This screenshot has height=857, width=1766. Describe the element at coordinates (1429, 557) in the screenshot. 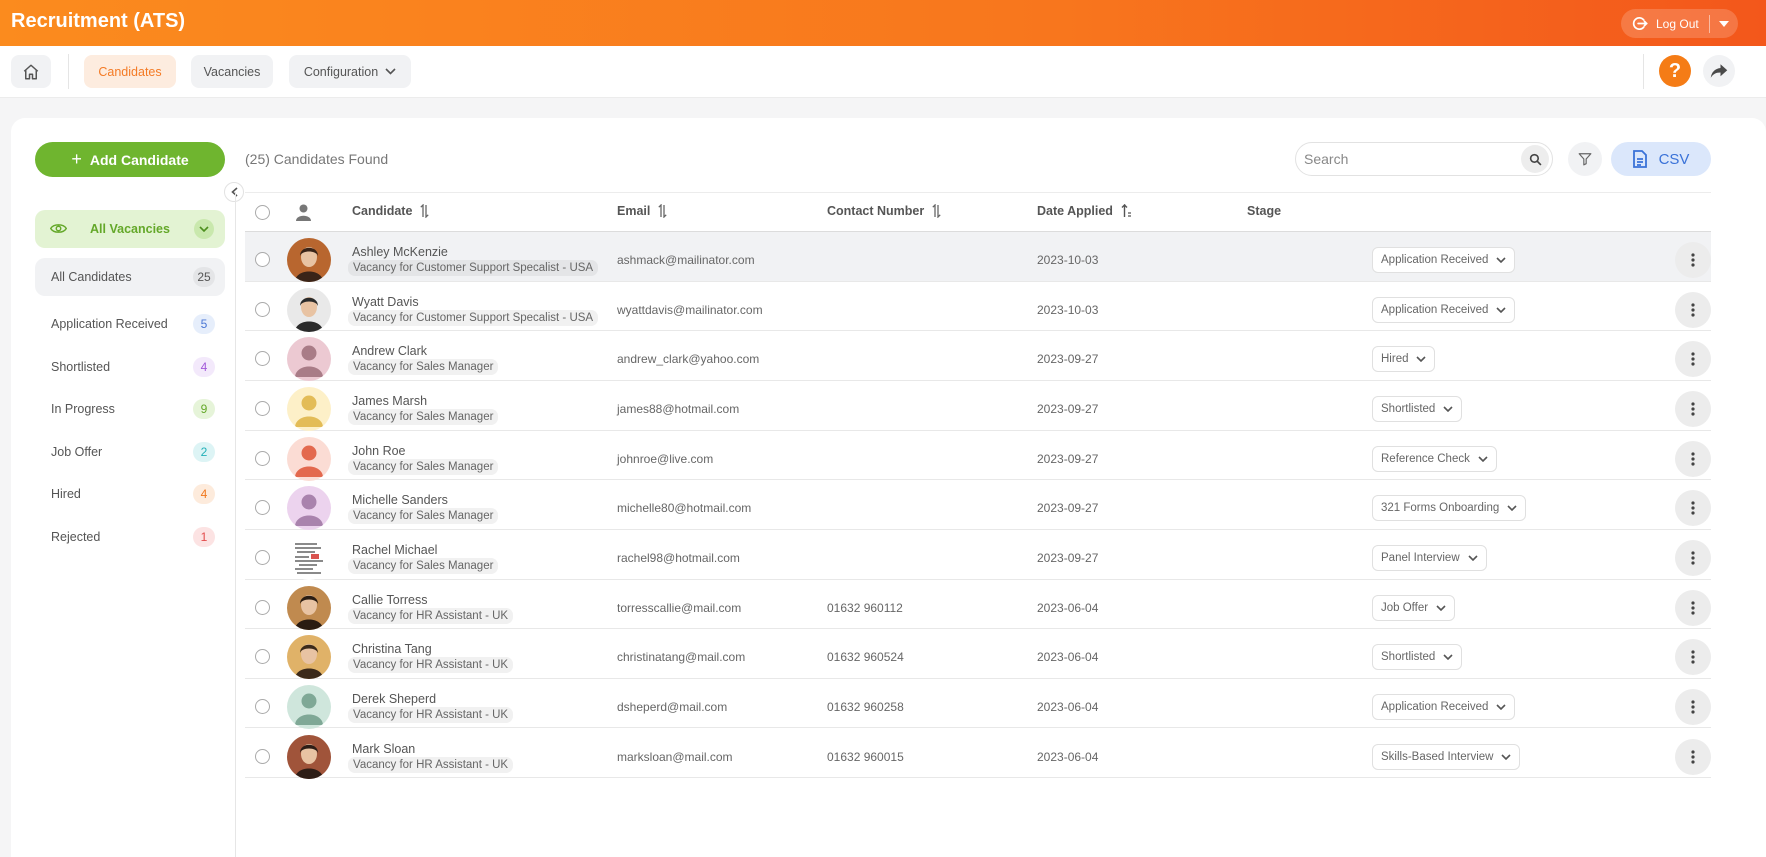

I see `stage-dropdown: Panel Interview` at that location.